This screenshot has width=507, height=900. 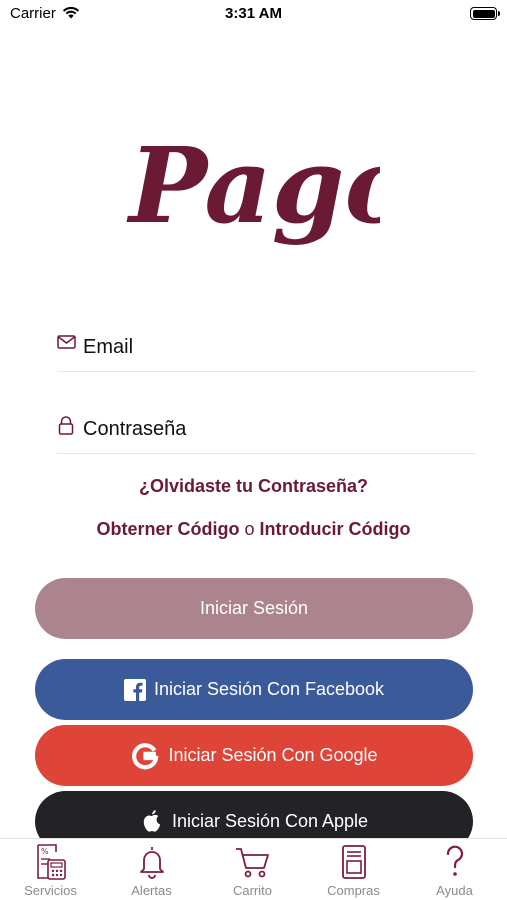 What do you see at coordinates (252, 890) in the screenshot?
I see `tab-label: Carrito` at bounding box center [252, 890].